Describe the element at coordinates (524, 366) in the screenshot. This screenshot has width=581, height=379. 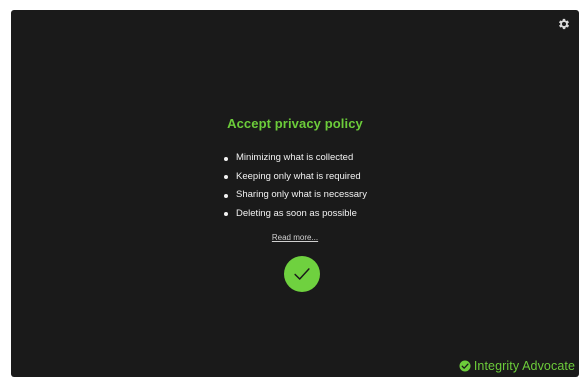
I see `brand-name: Integrity Advocate` at that location.